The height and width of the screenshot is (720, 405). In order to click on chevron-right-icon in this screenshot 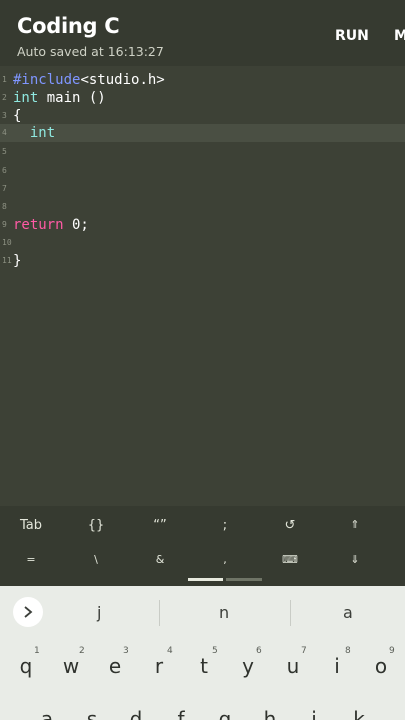, I will do `click(28, 612)`.